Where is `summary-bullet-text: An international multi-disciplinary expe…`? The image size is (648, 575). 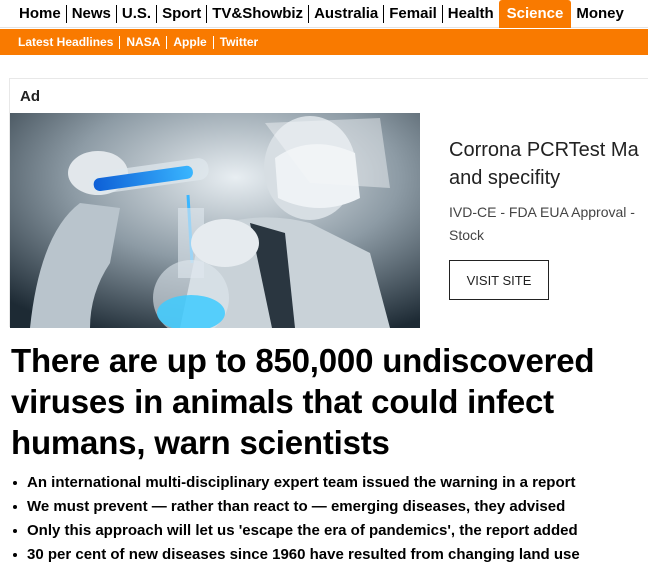
summary-bullet-text: An international multi-disciplinary expe… is located at coordinates (301, 482).